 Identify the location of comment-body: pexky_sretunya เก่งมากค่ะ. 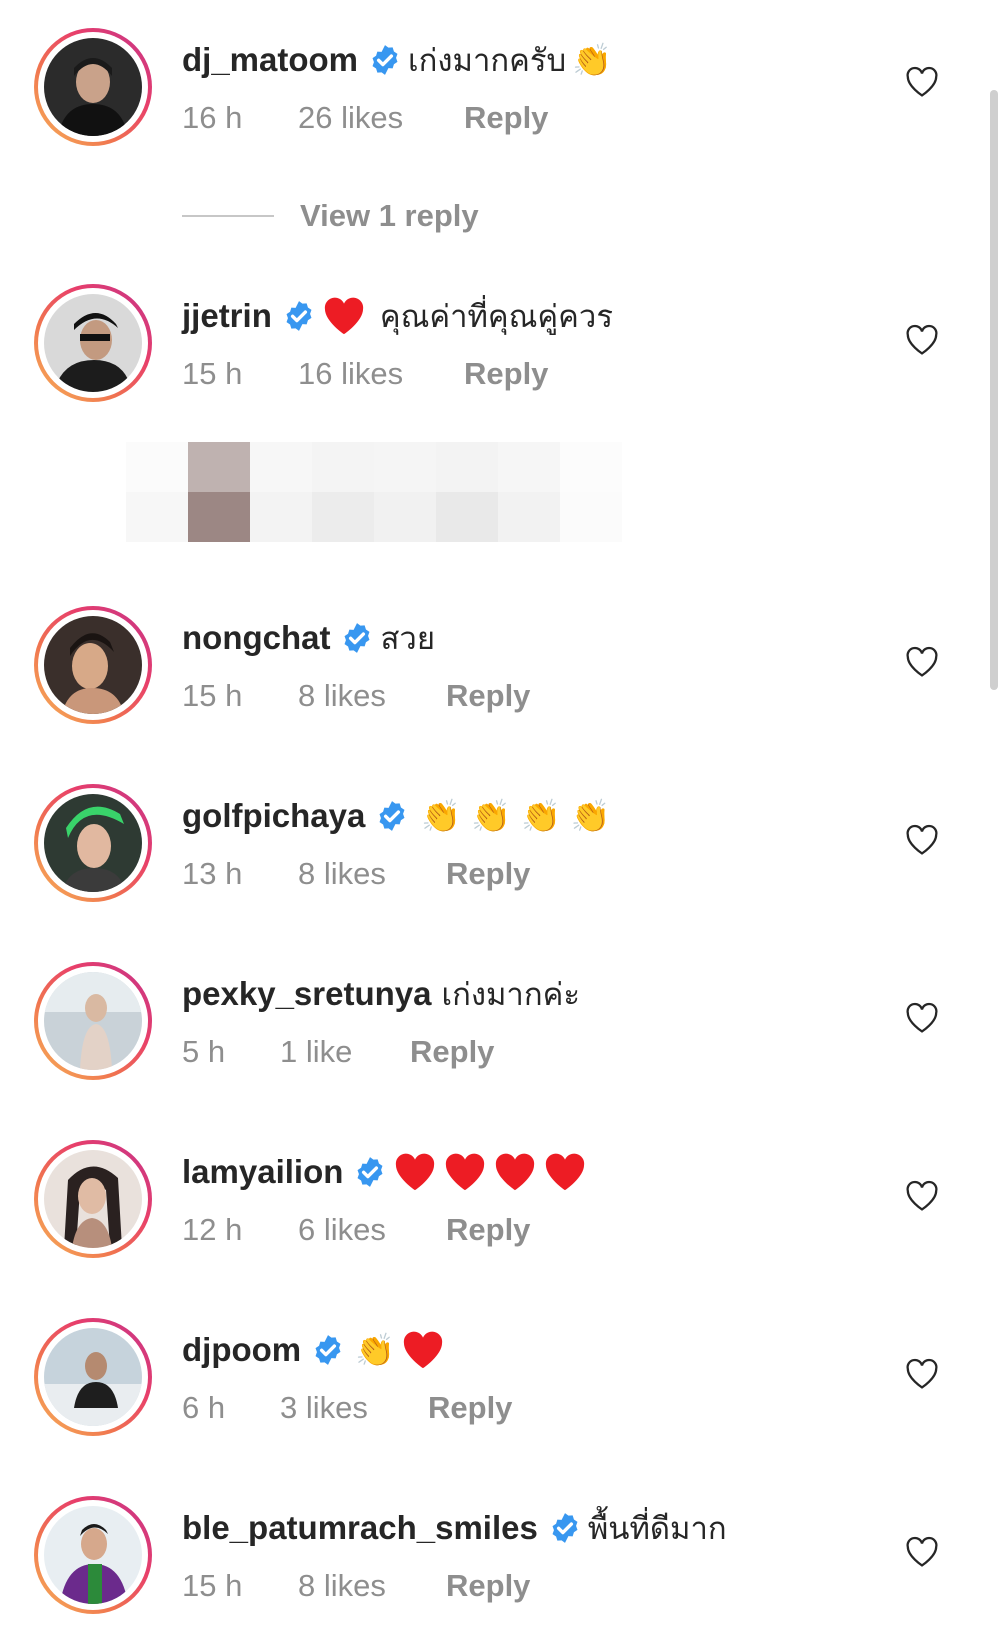
(381, 994).